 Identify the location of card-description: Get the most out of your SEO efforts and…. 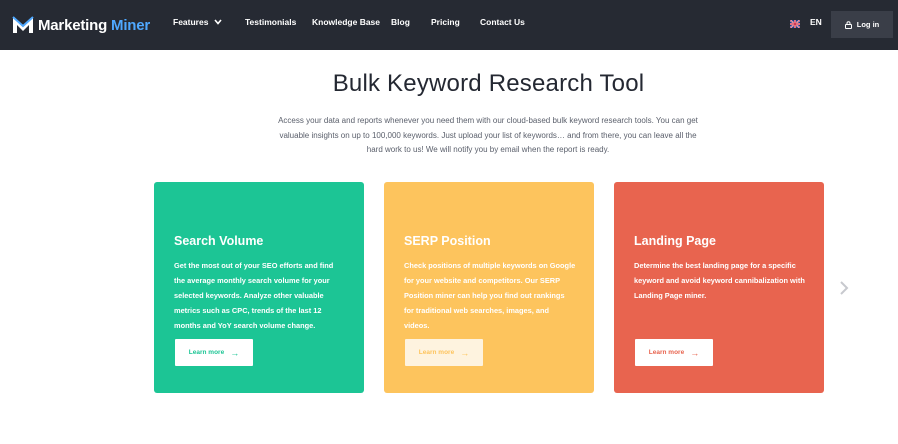
(254, 295).